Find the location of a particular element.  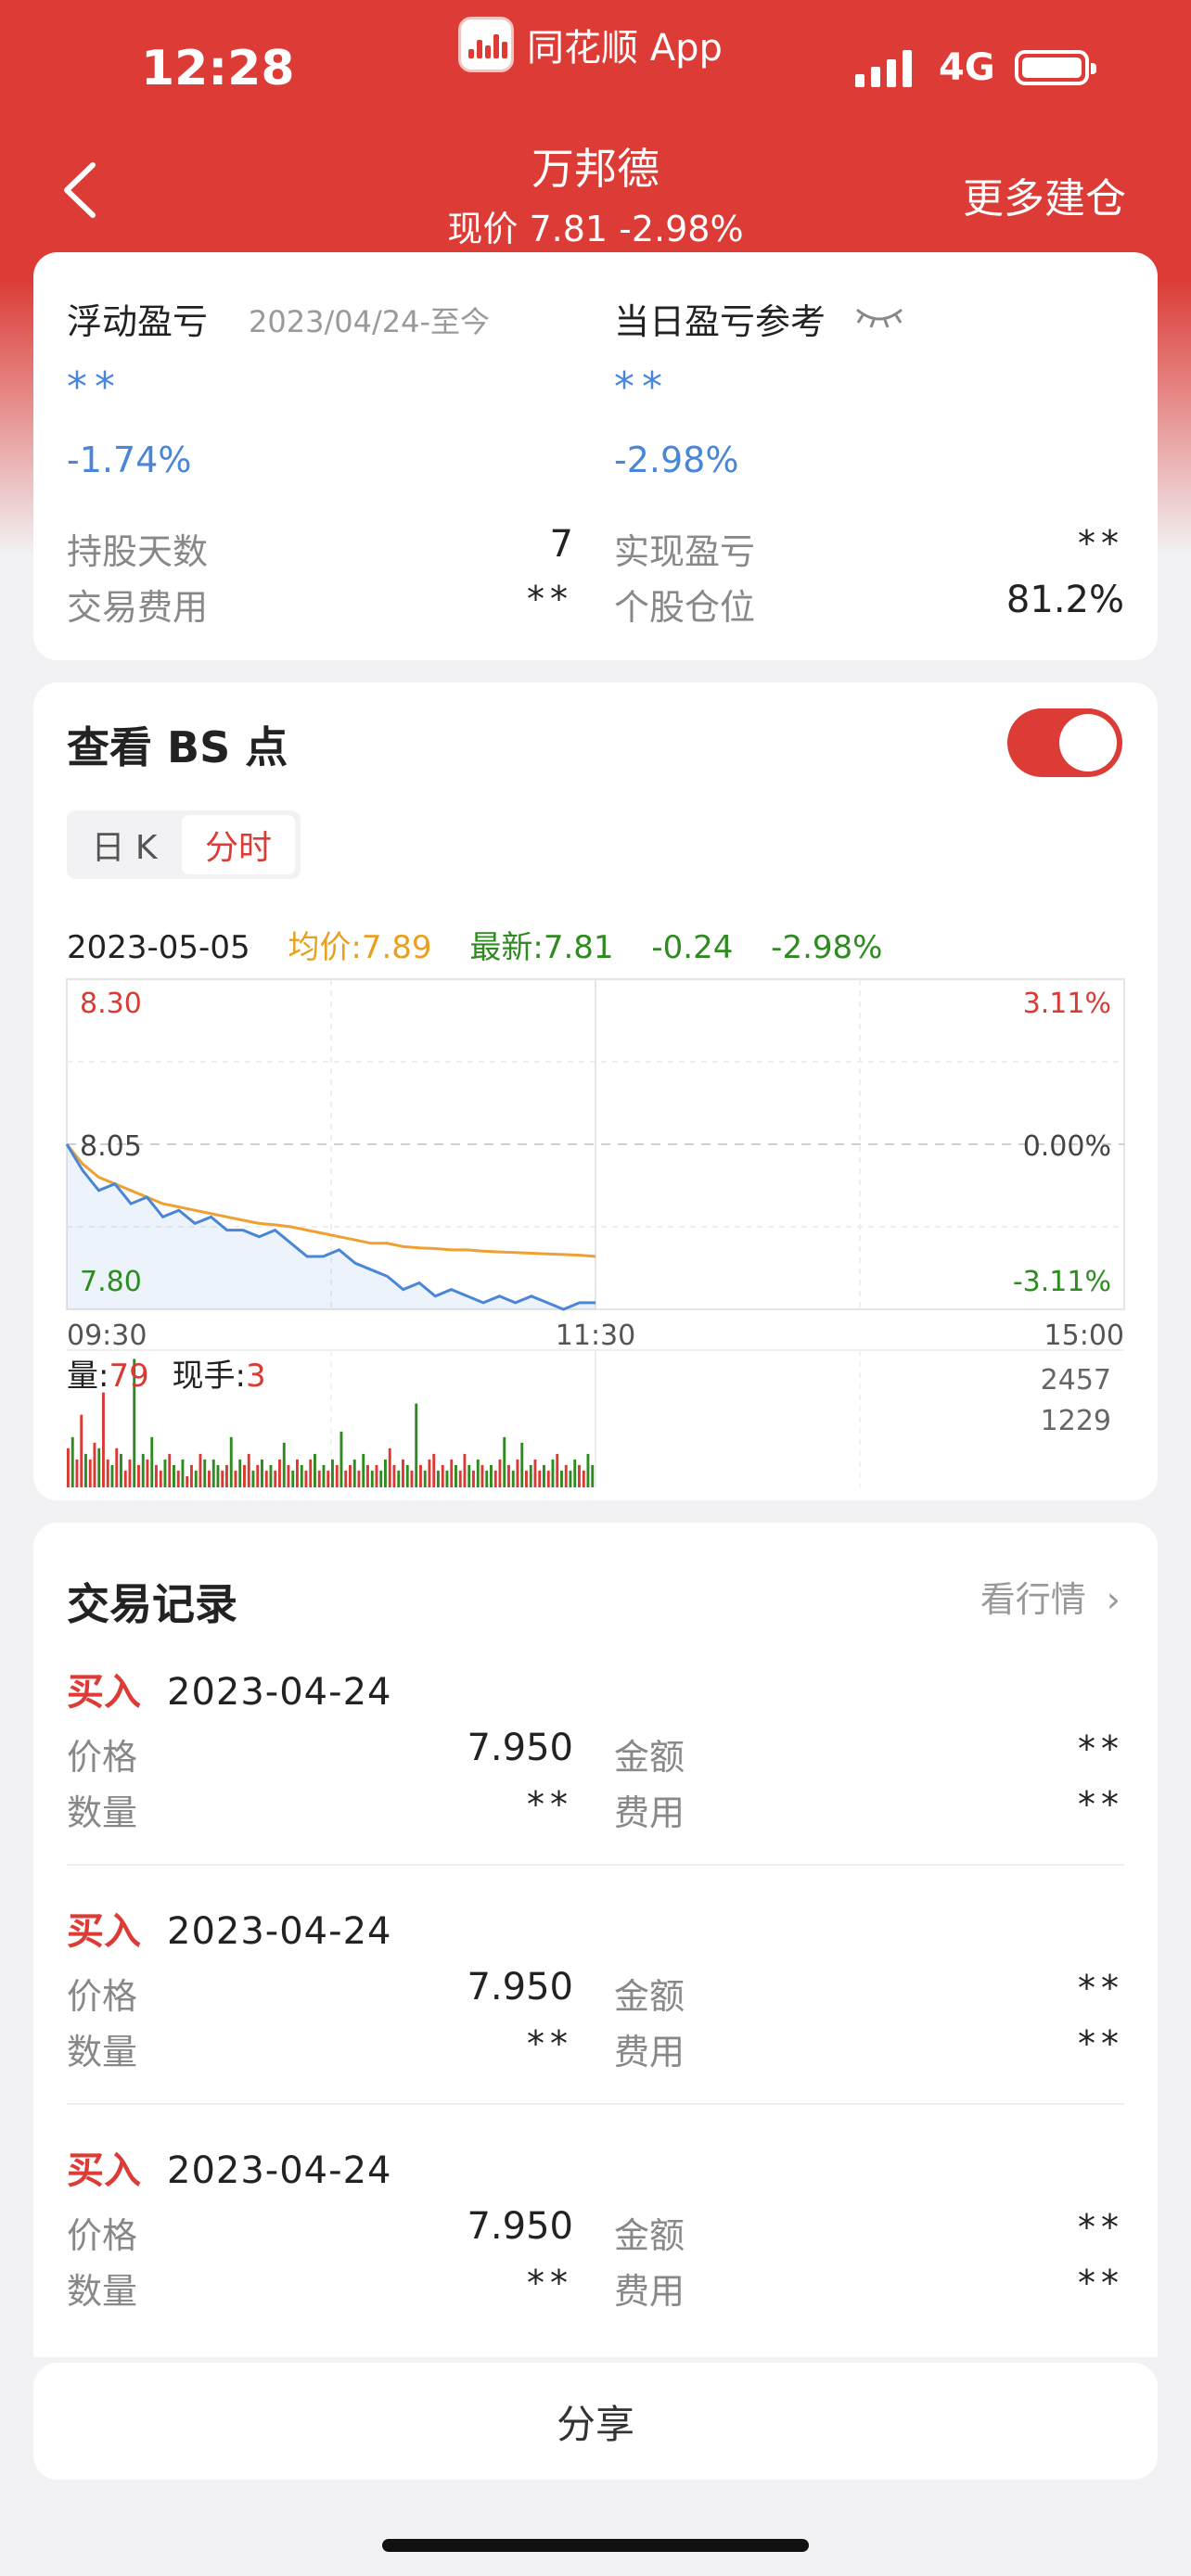

more-build-position-button: 更多建仓 is located at coordinates (1044, 194).